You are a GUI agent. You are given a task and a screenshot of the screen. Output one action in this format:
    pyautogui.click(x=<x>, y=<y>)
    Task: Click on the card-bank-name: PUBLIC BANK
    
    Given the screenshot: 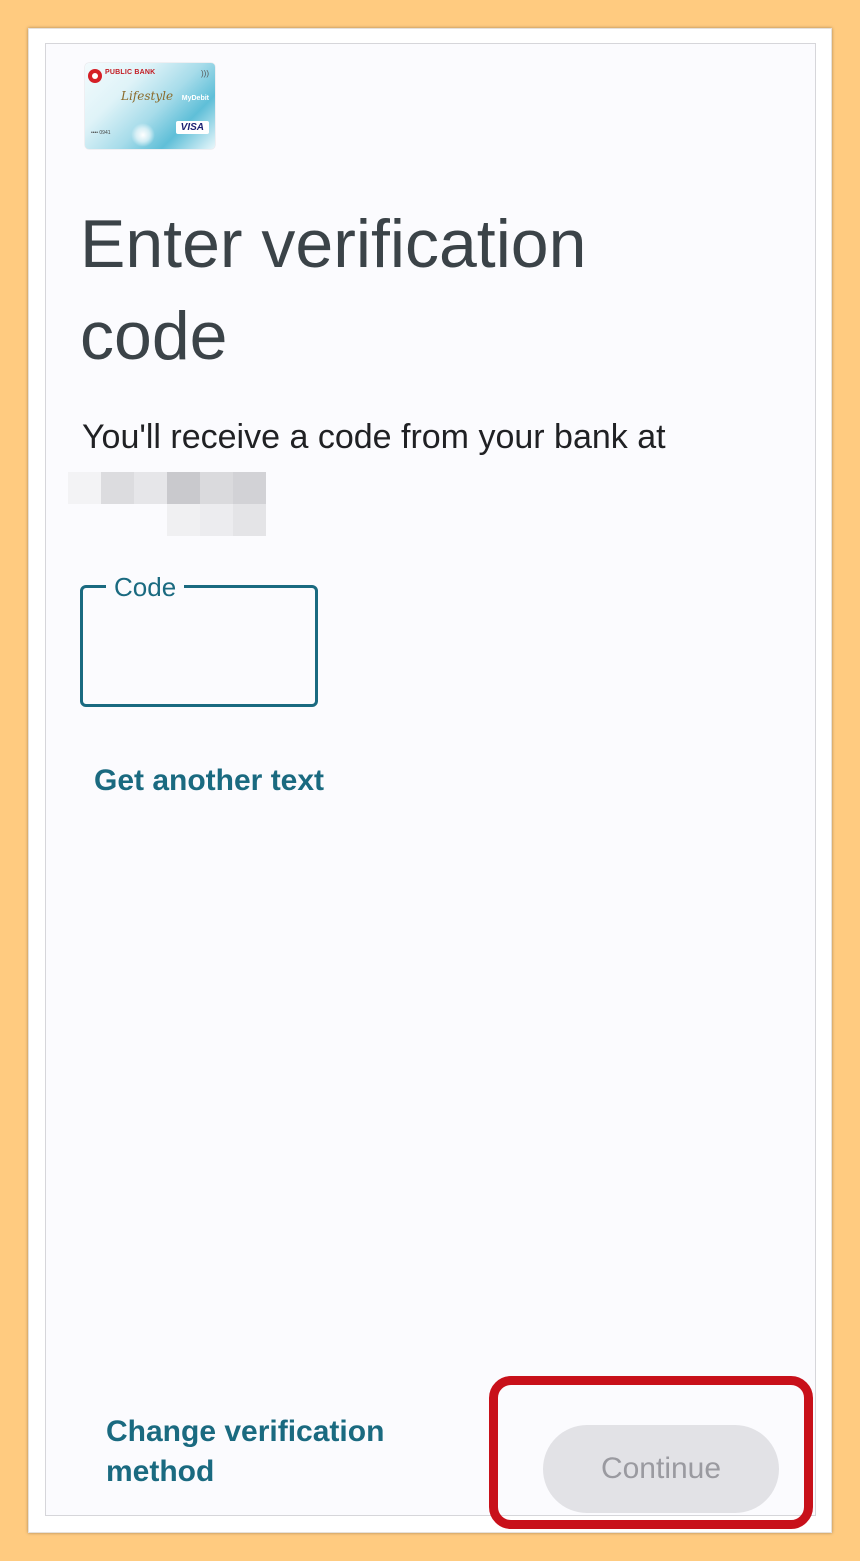 What is the action you would take?
    pyautogui.click(x=130, y=72)
    